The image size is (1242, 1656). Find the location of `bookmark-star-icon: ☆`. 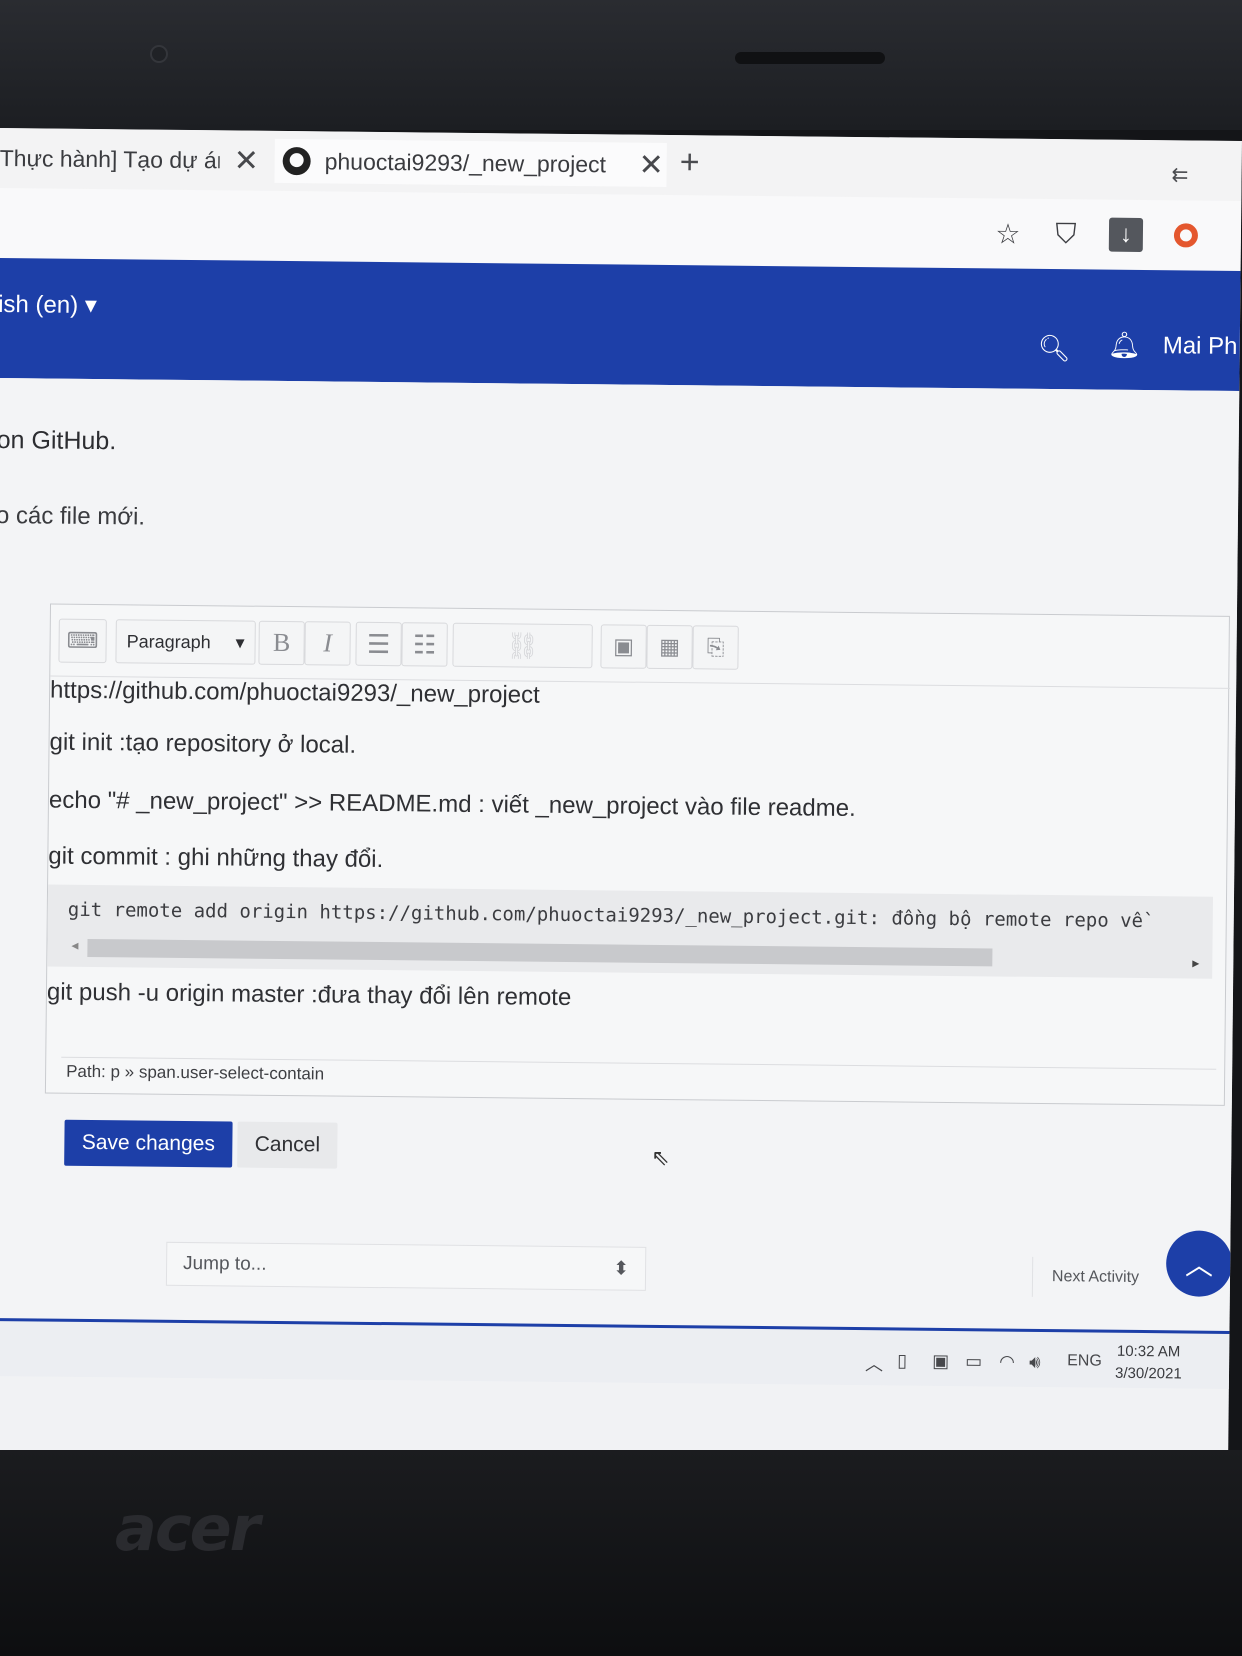

bookmark-star-icon: ☆ is located at coordinates (1008, 233).